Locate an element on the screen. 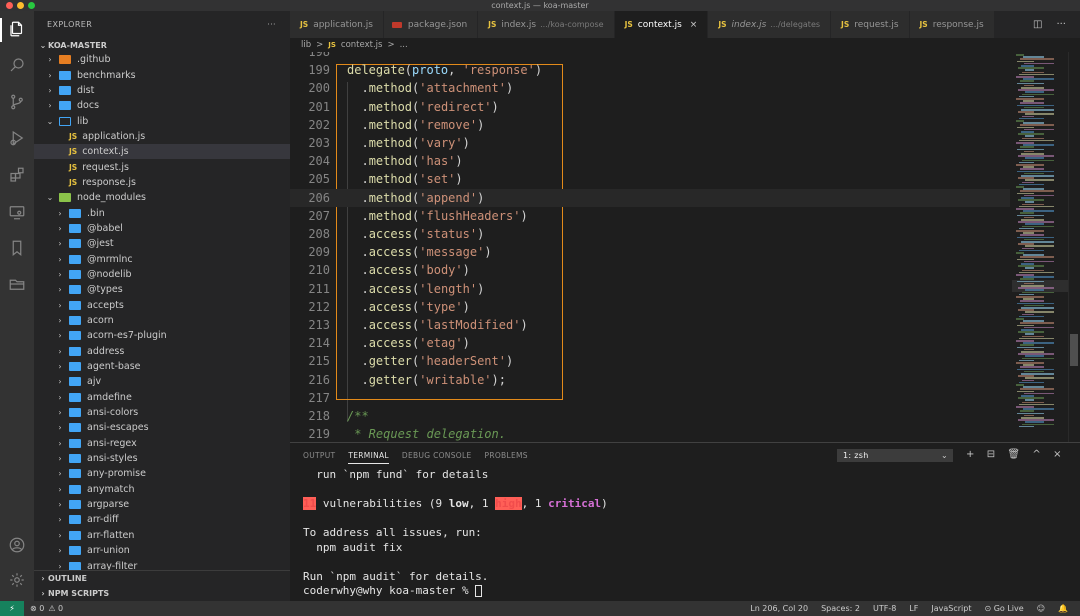 The height and width of the screenshot is (616, 1080). tree-item: › @mrmlnc is located at coordinates (162, 258).